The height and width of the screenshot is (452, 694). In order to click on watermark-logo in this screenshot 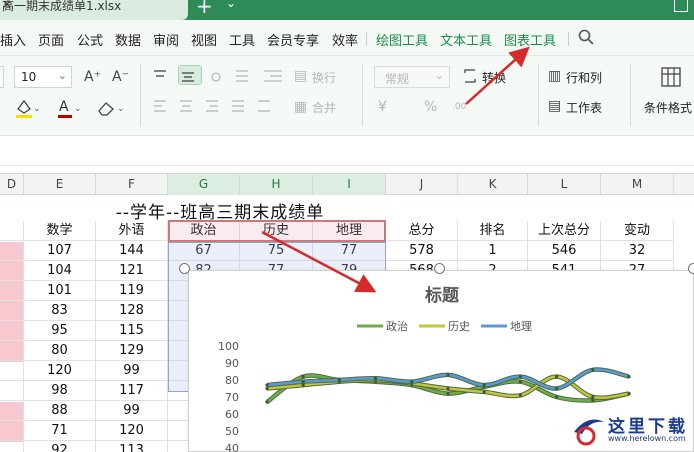, I will do `click(589, 432)`.